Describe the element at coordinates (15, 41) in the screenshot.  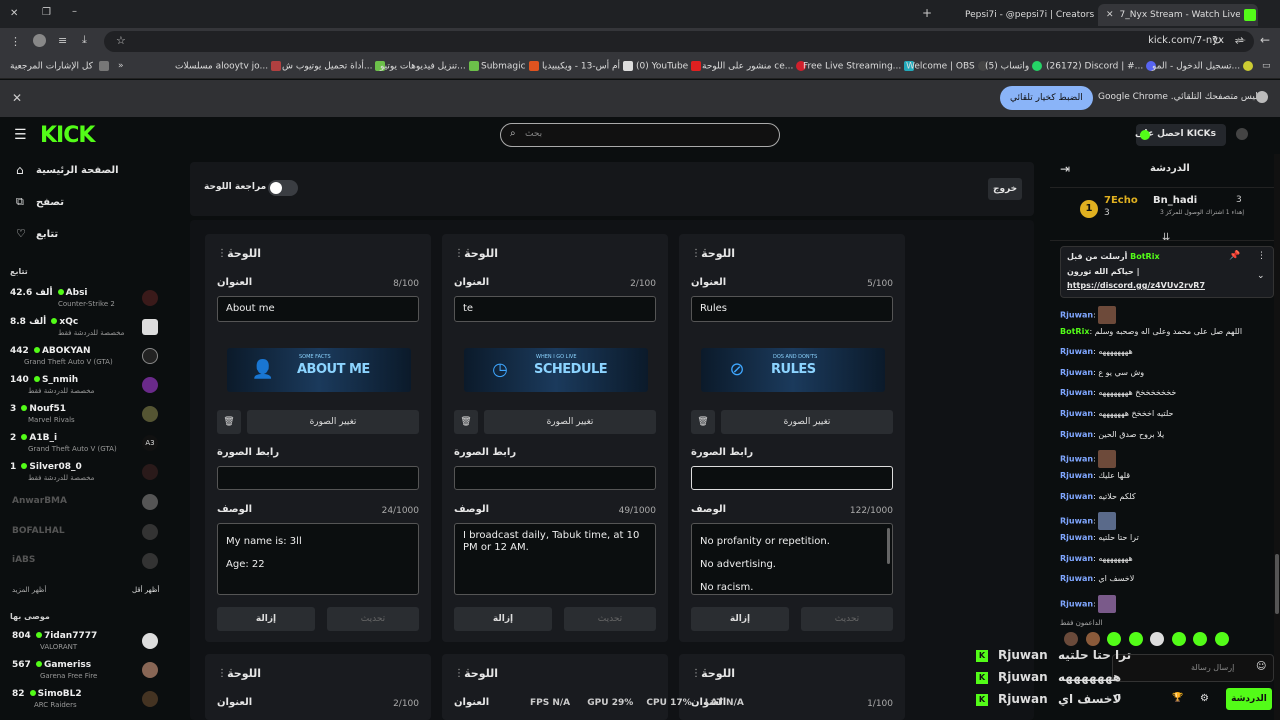
I see `menu-dots-icon: ⋮` at that location.